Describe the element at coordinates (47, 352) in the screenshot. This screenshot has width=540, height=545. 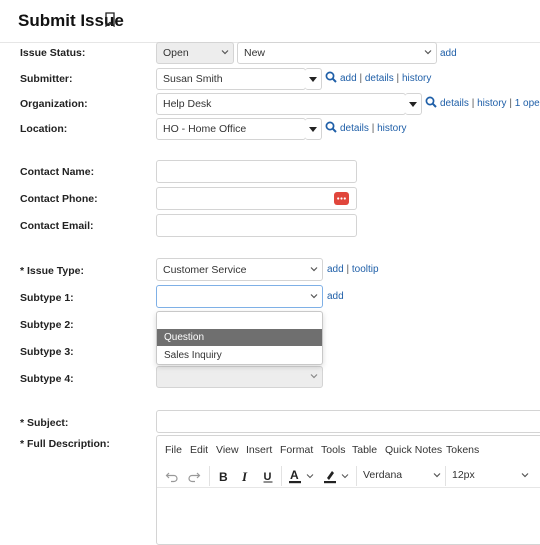
I see `subtype3-label: Subtype 3:` at that location.